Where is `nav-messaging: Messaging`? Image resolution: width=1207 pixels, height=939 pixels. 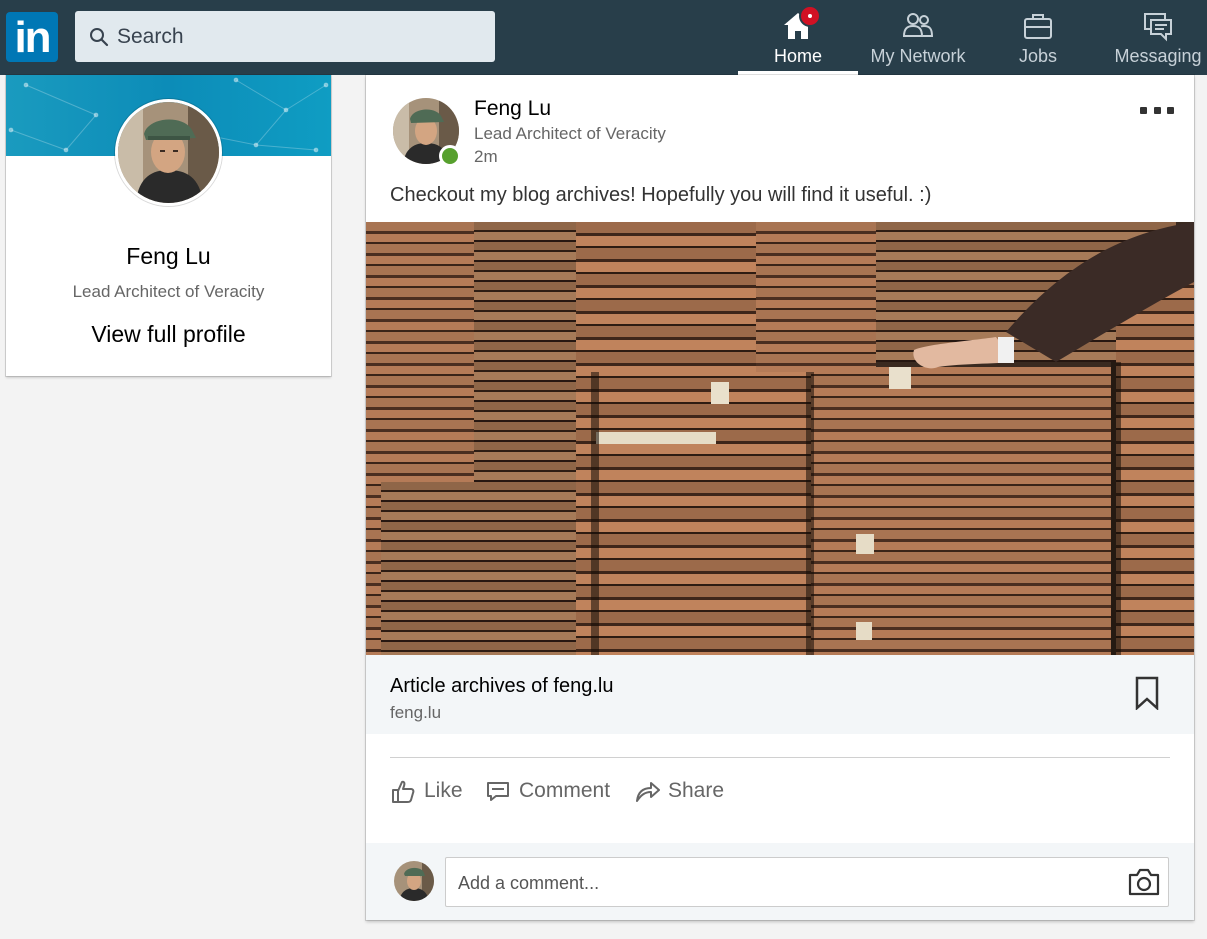 nav-messaging: Messaging is located at coordinates (1152, 37).